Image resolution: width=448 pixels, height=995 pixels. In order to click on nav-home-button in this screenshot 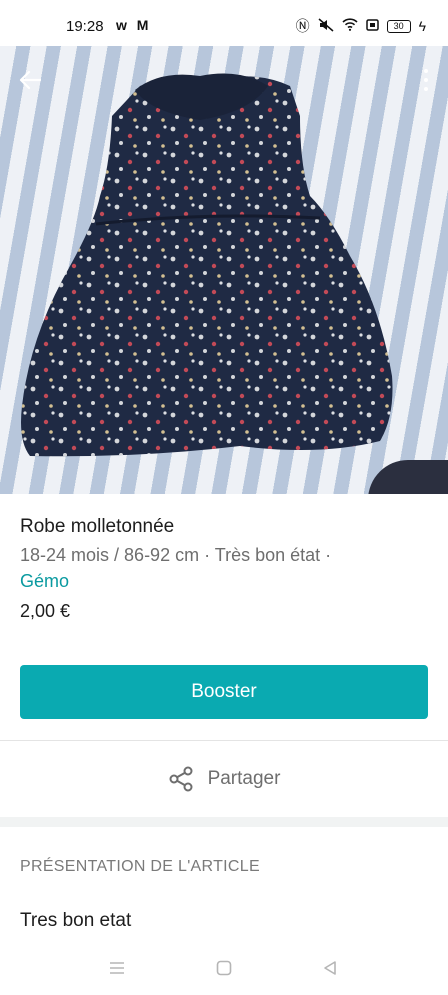, I will do `click(224, 968)`.